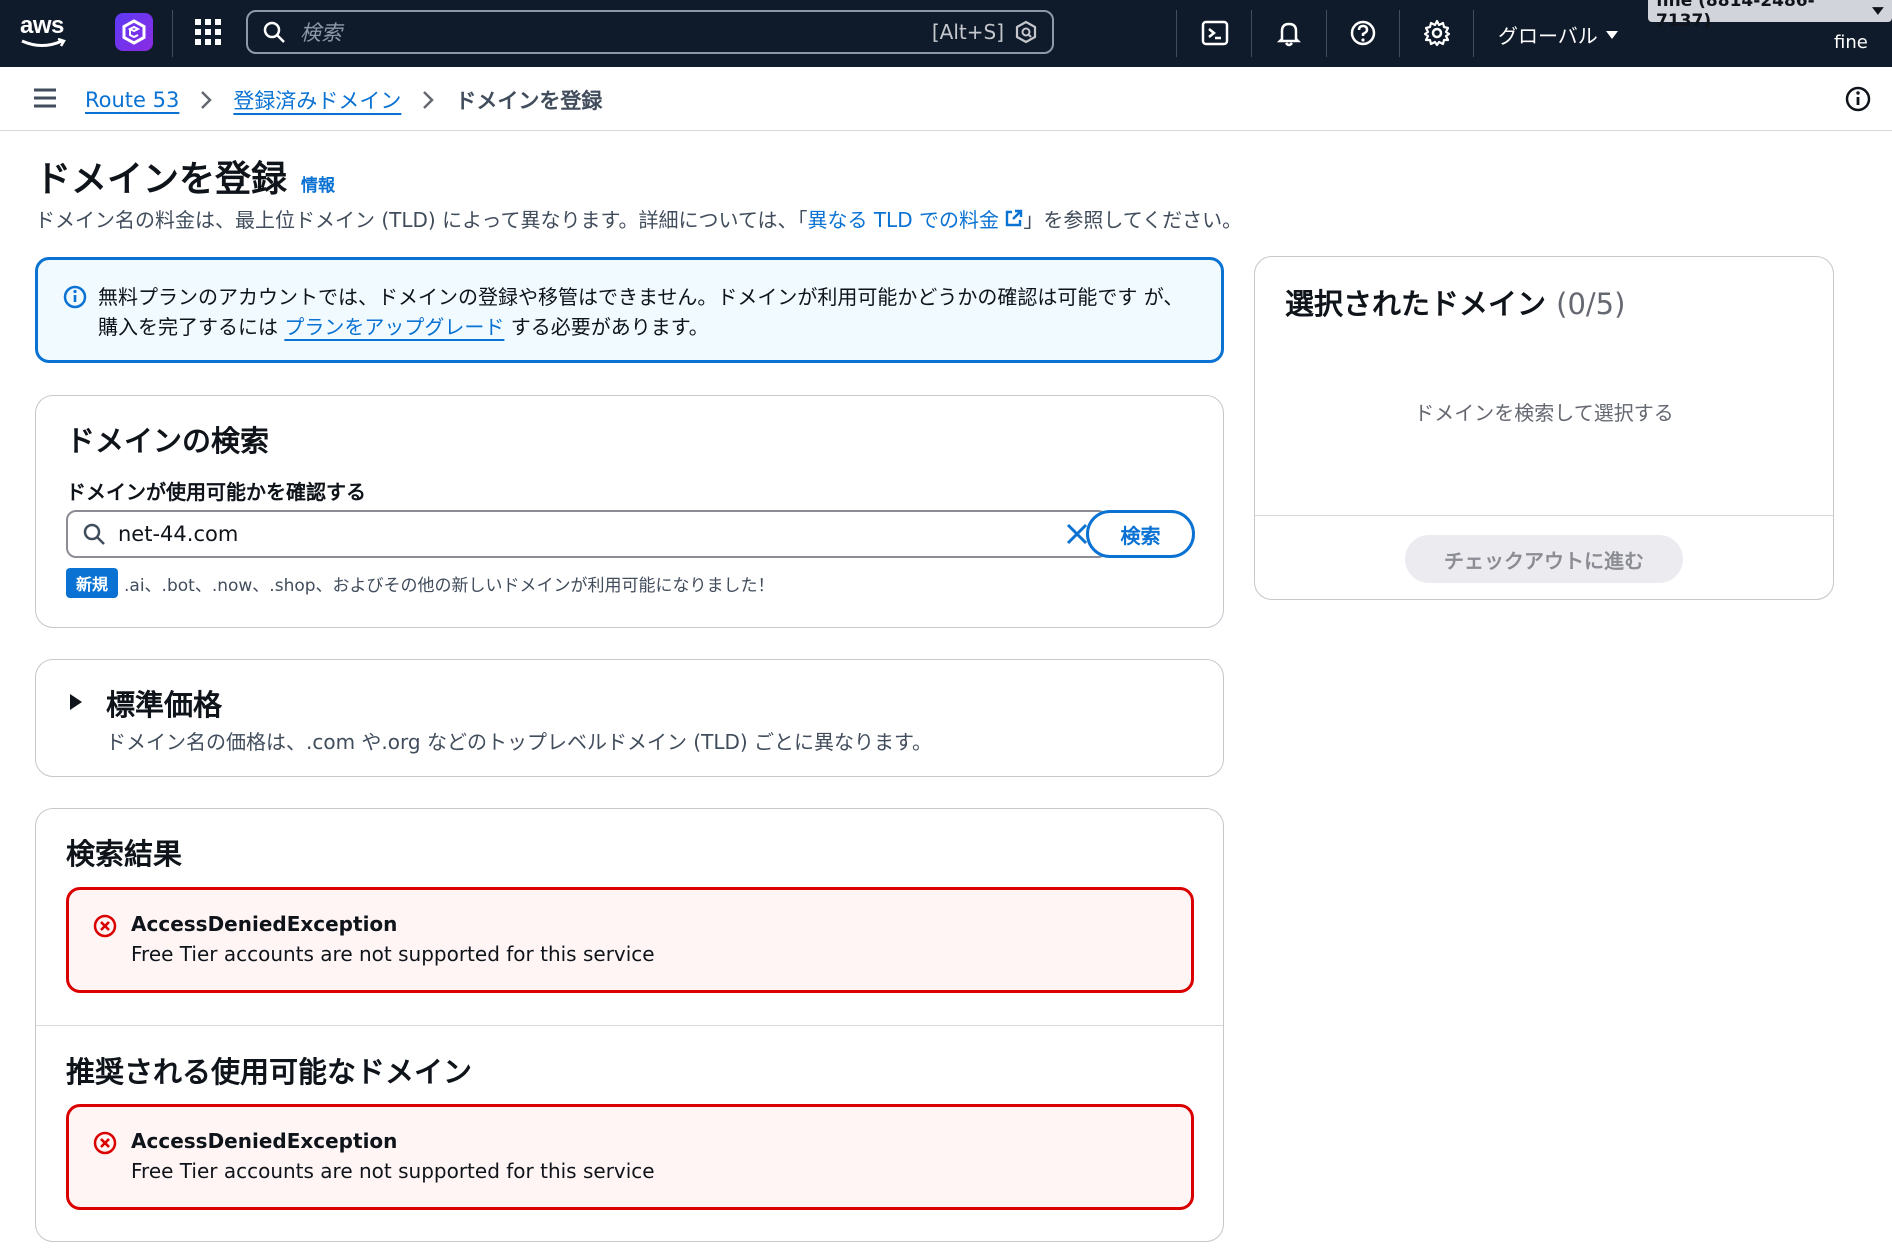  I want to click on breadcrumb-current: ドメインを登録, so click(529, 101).